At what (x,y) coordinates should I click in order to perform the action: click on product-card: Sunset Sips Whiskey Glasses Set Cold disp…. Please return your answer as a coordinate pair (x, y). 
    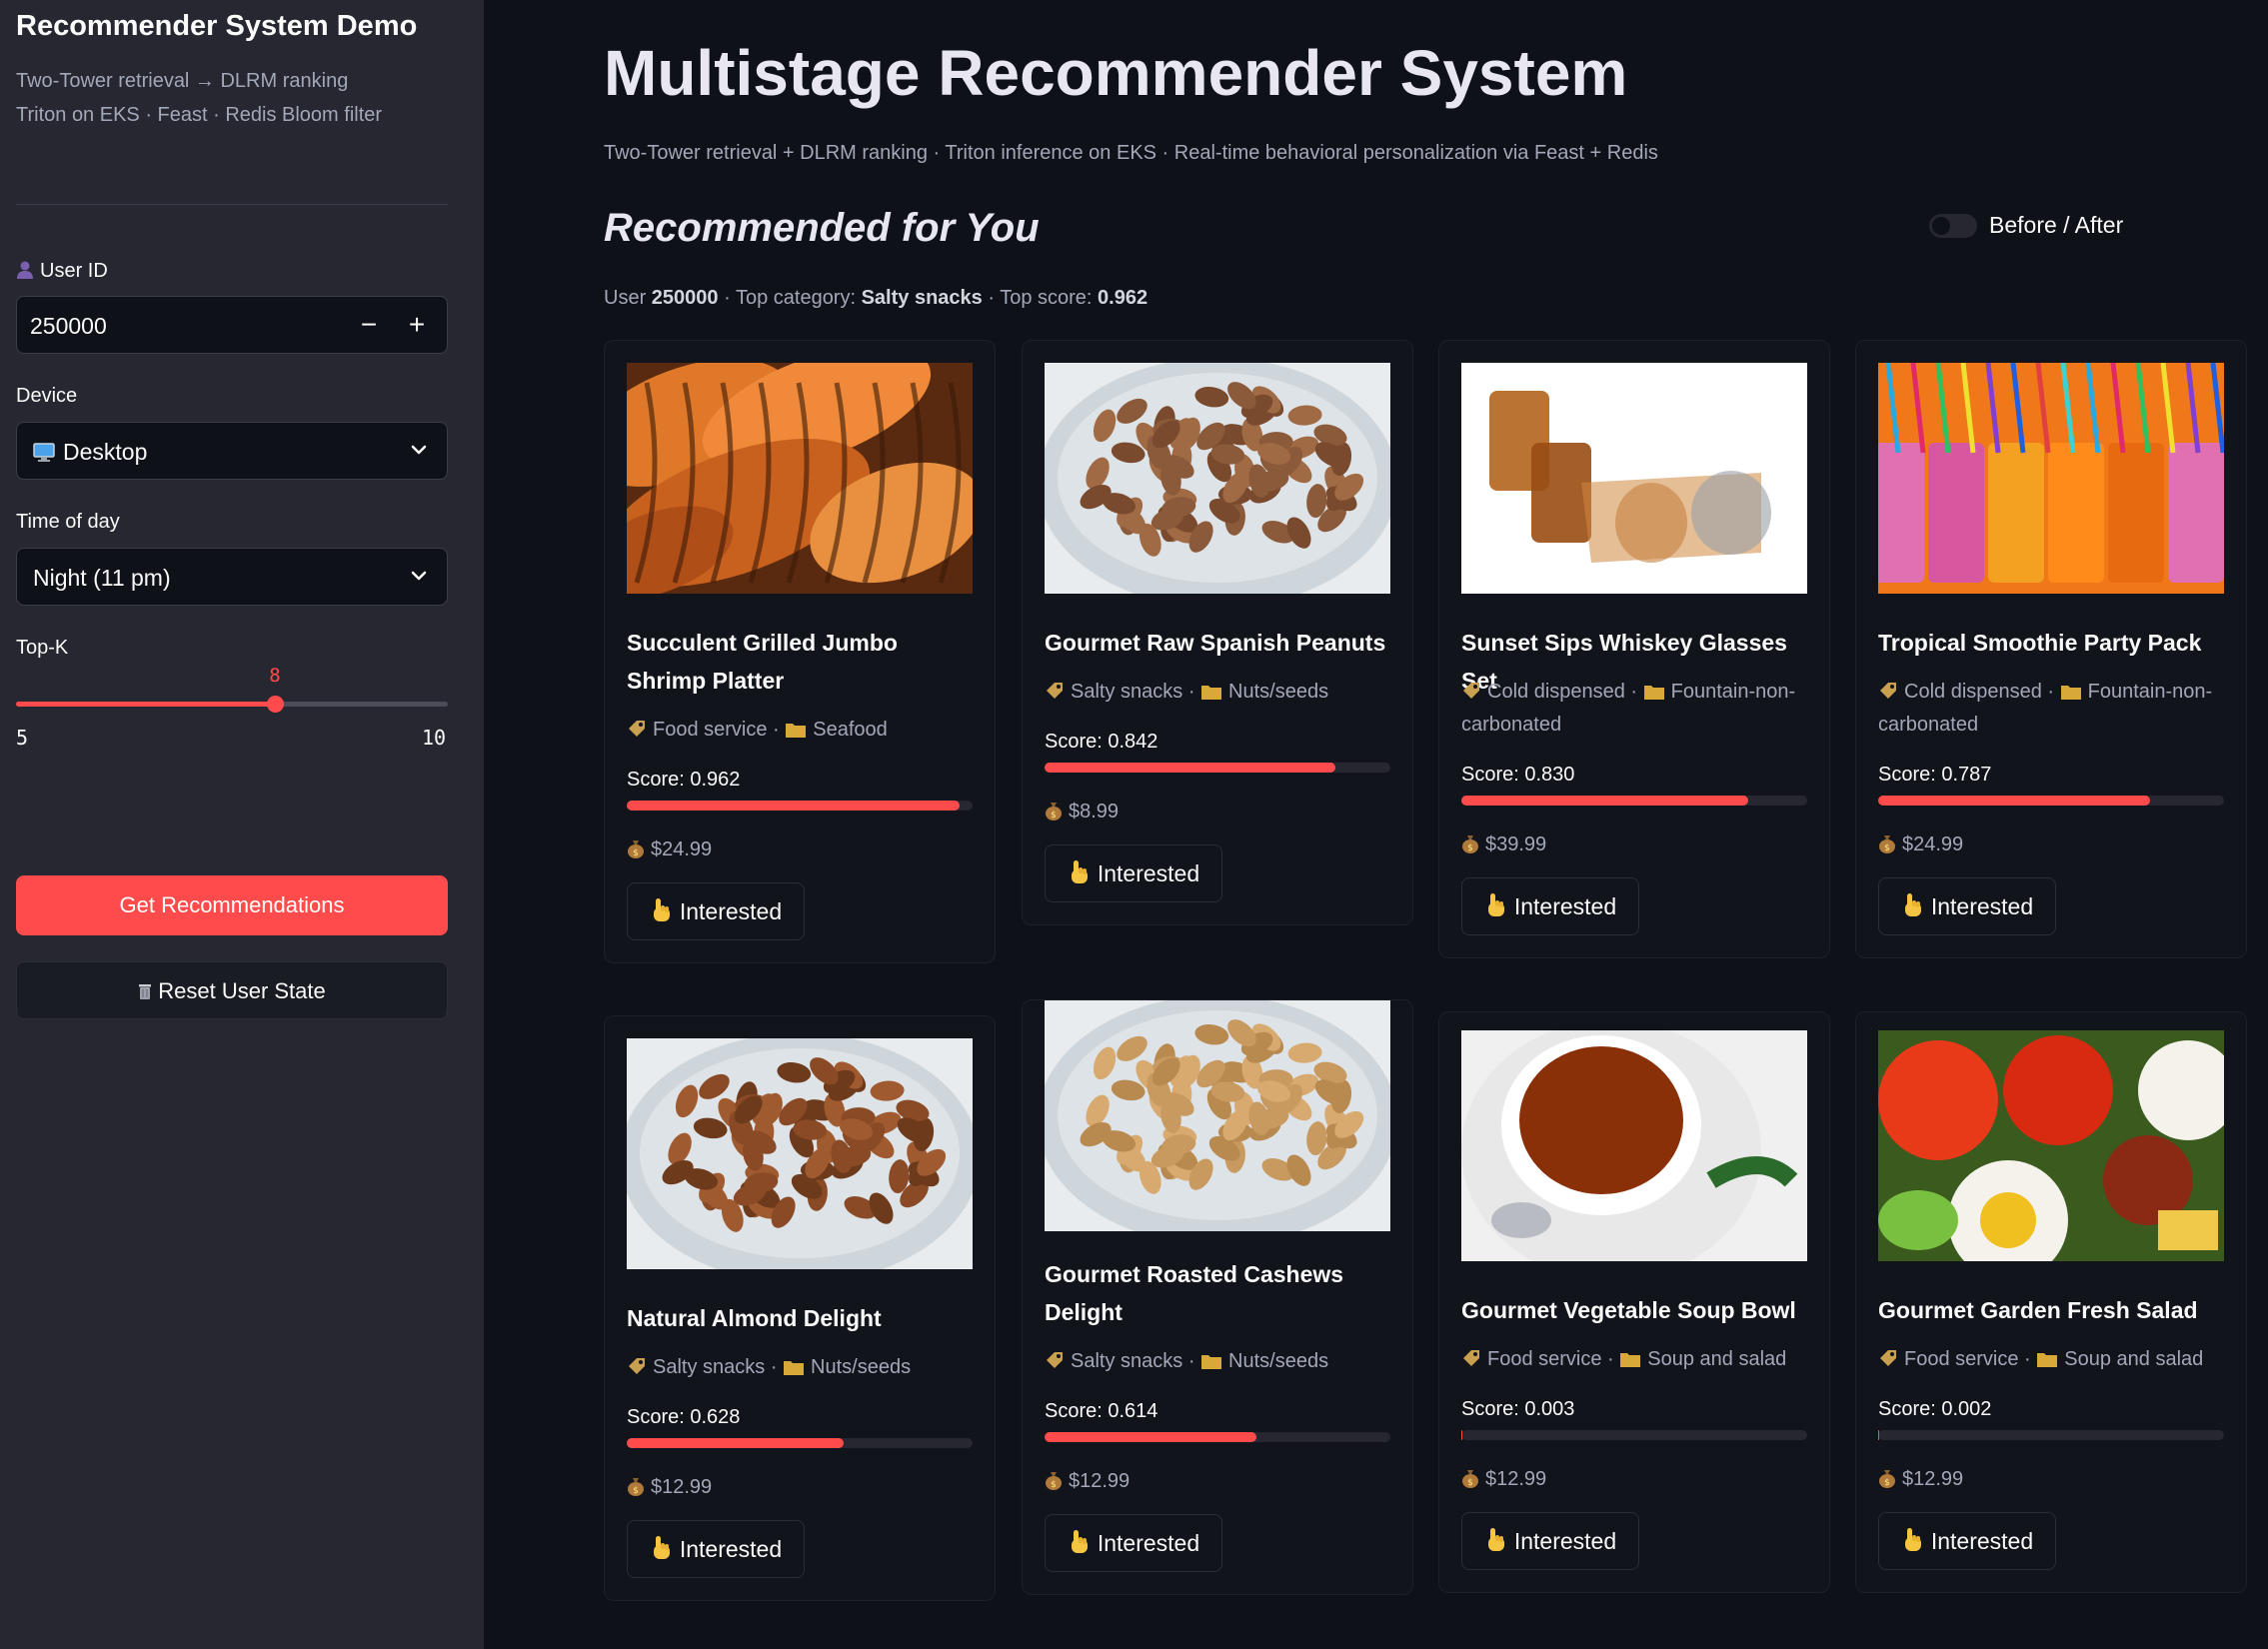
    Looking at the image, I should click on (1634, 649).